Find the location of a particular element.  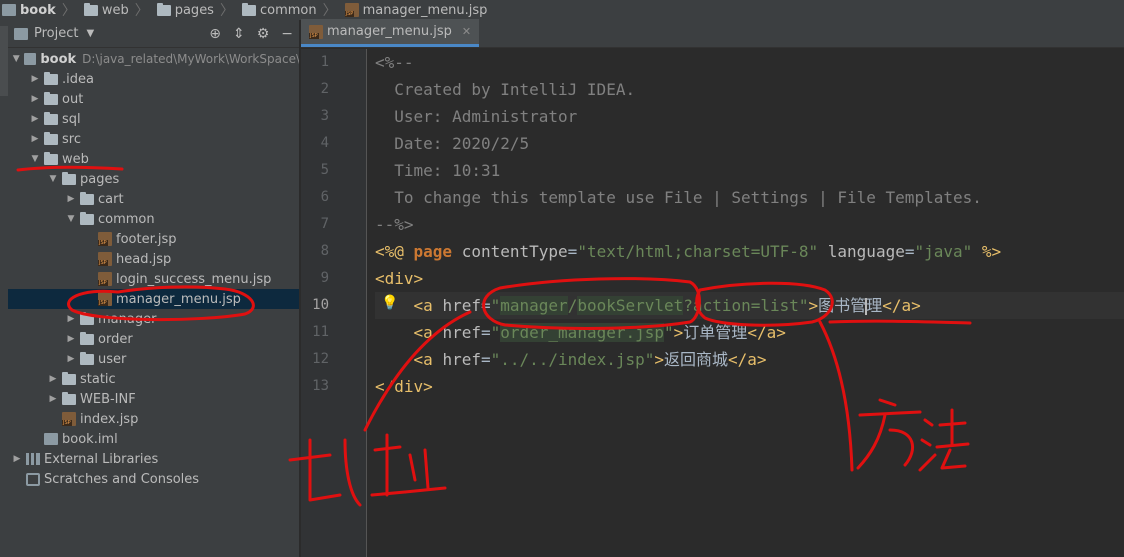

project-stripe-button is located at coordinates (4, 61).